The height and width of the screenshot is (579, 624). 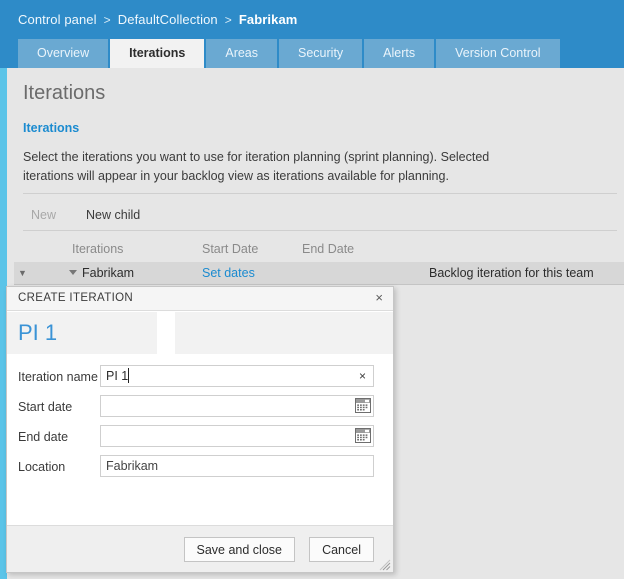 I want to click on grid-header-row: Iterations Start Date End Date, so click(x=319, y=249).